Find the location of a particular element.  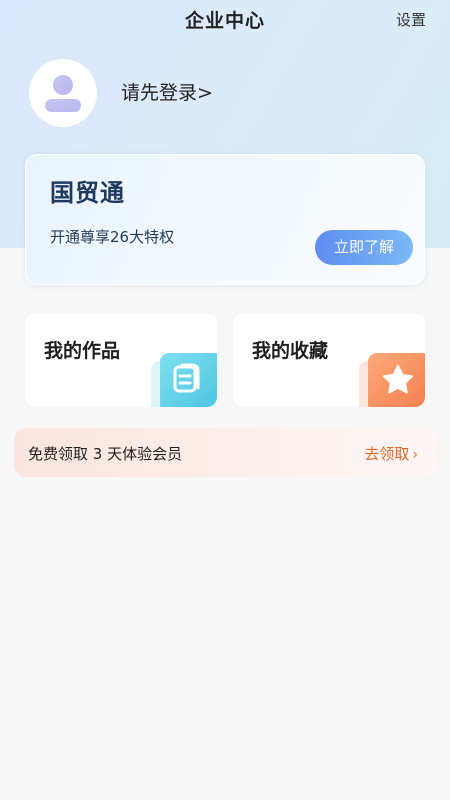

page-title: 企业中心 is located at coordinates (224, 21).